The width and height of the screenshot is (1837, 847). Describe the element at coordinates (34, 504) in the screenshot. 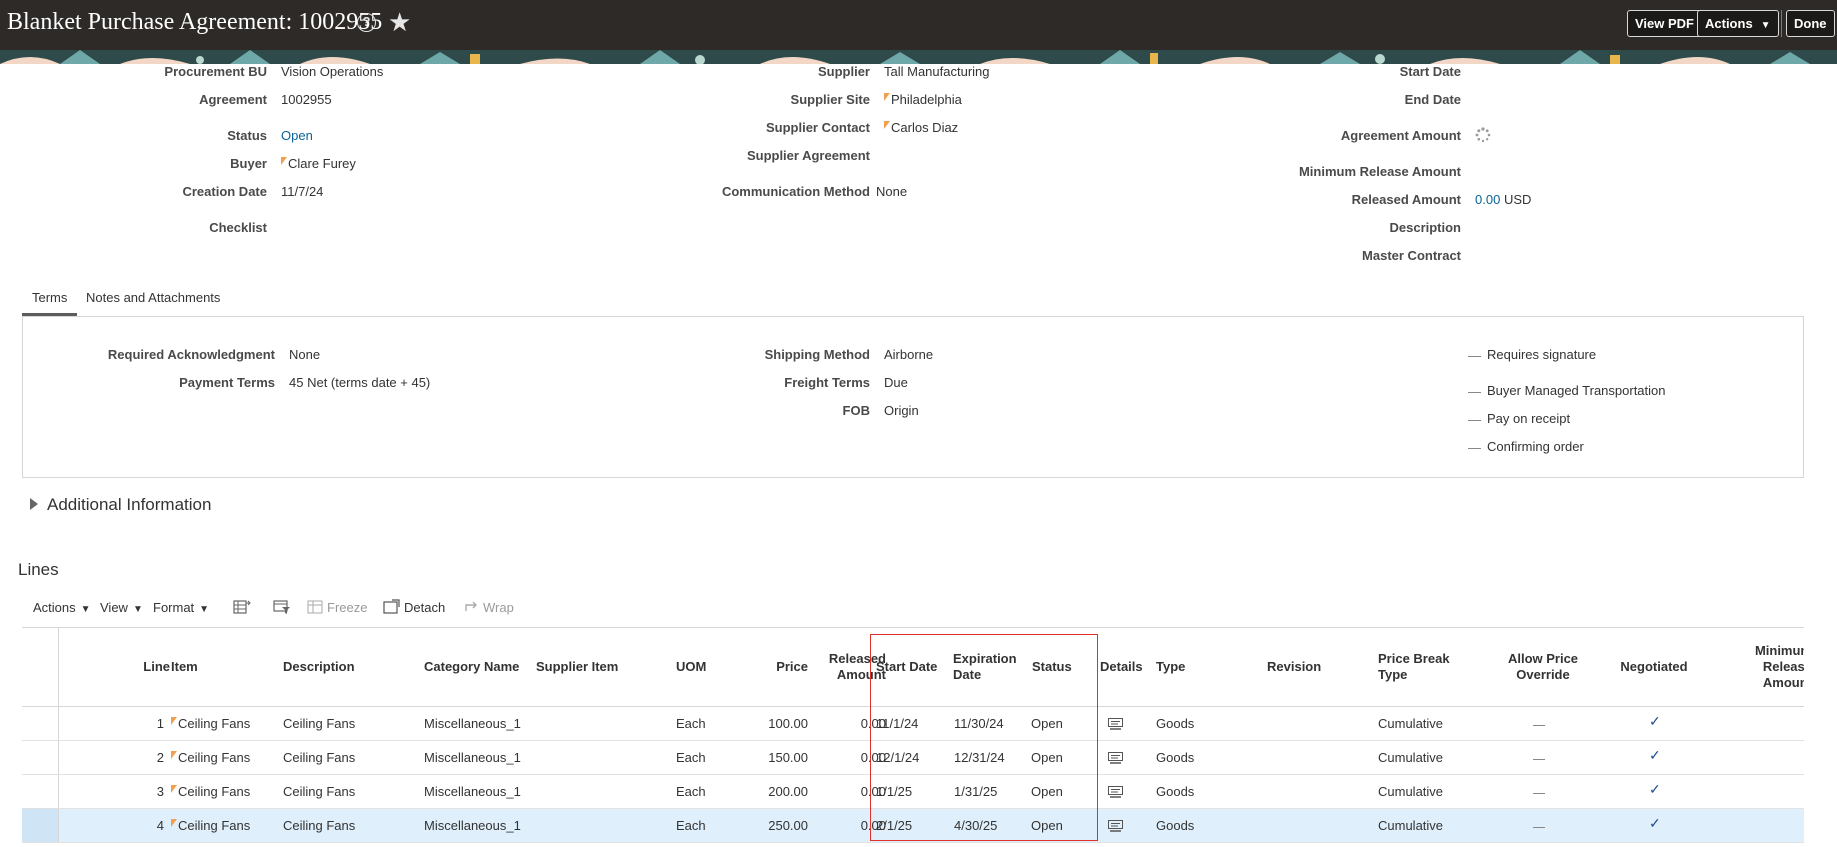

I see `expand-triangle-icon` at that location.